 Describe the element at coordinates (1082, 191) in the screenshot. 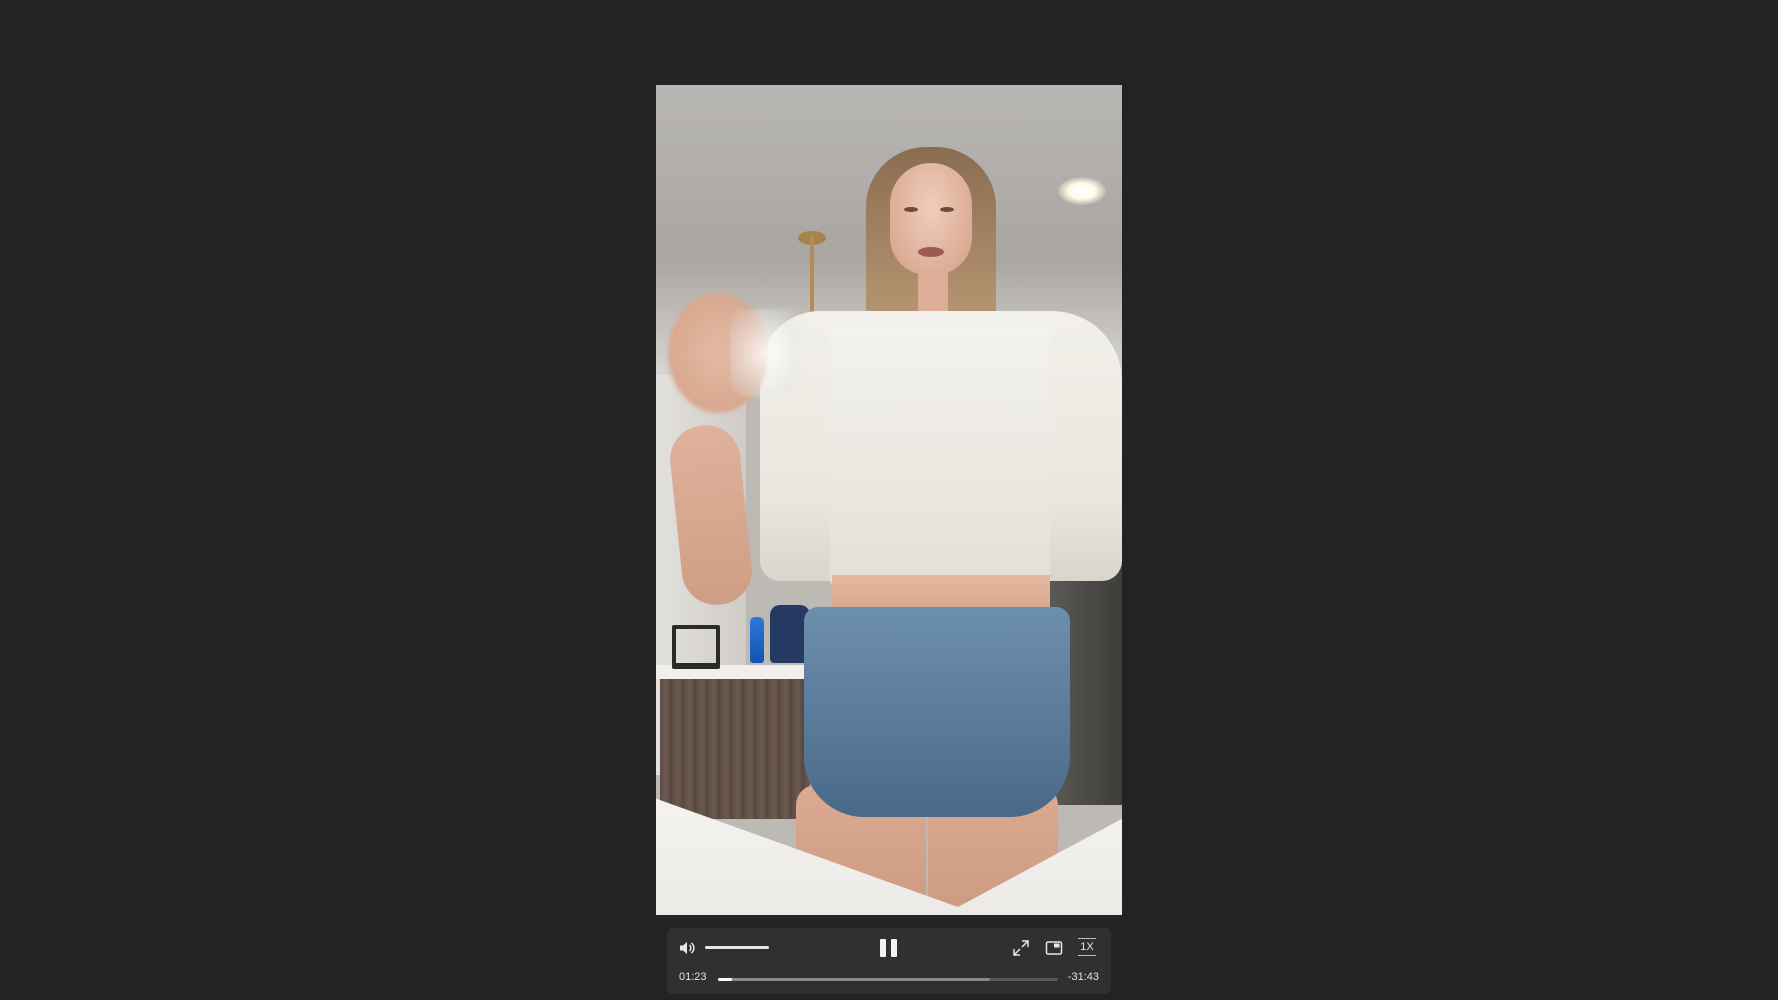

I see `scene-ceiling-light` at that location.